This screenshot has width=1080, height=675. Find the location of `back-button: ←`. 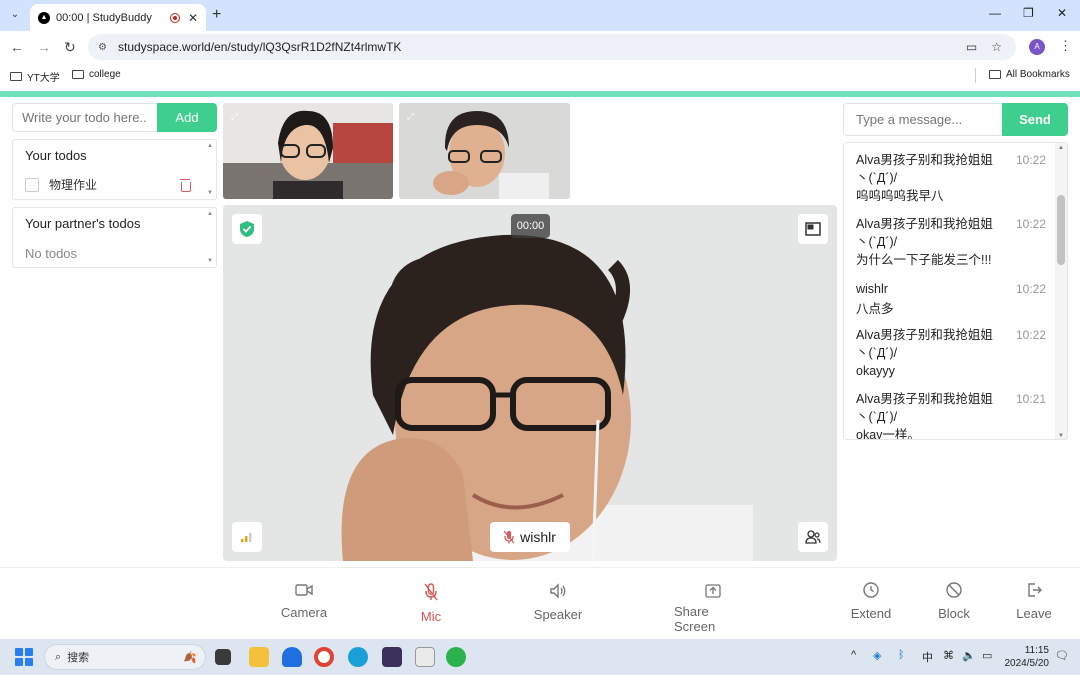

back-button: ← is located at coordinates (17, 47).